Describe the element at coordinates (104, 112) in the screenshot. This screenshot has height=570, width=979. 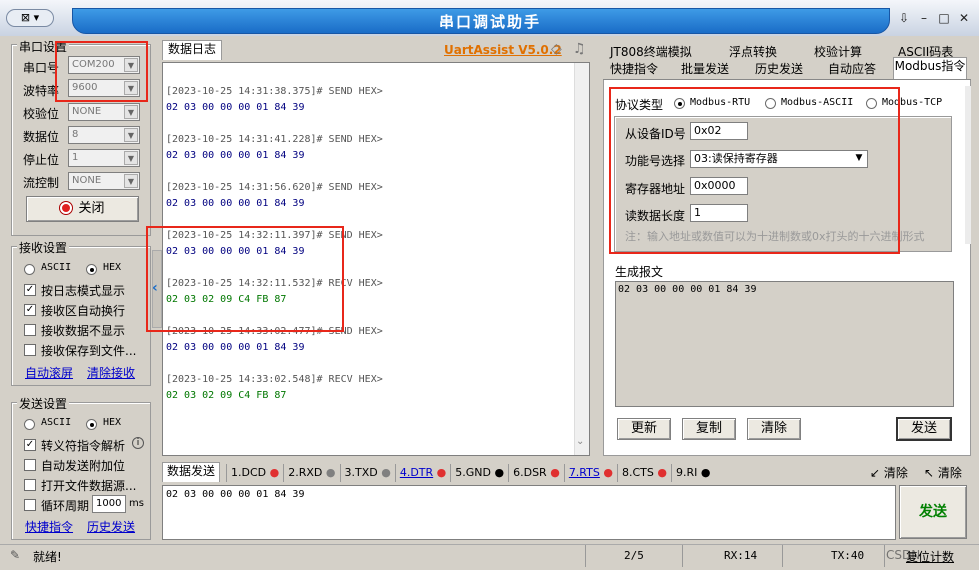
I see `parity-select: NONE ▼` at that location.